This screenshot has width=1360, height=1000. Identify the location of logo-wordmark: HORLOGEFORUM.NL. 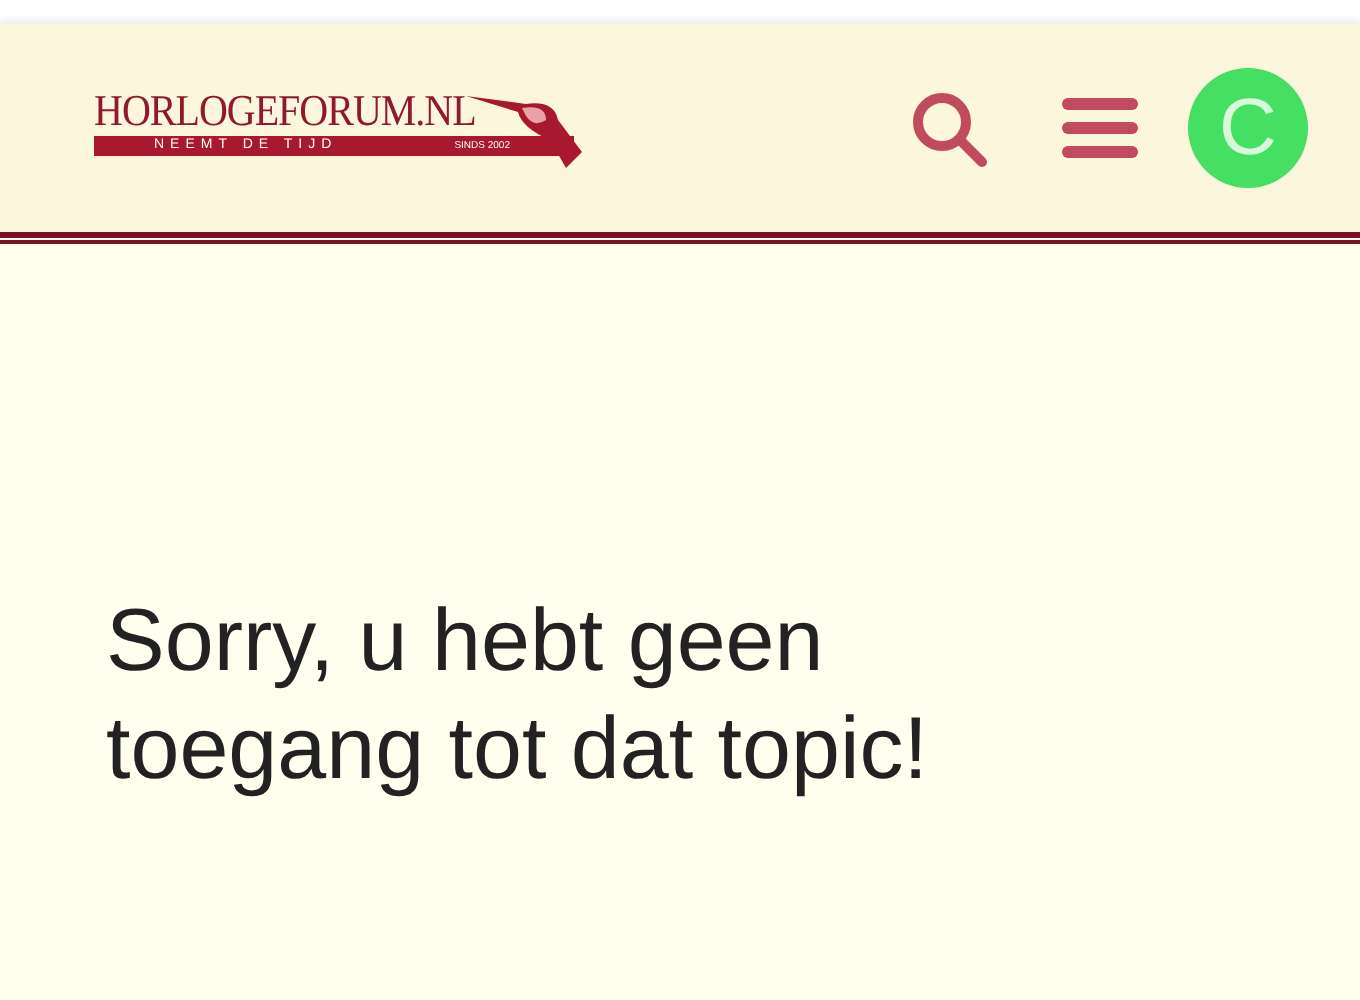
(285, 112).